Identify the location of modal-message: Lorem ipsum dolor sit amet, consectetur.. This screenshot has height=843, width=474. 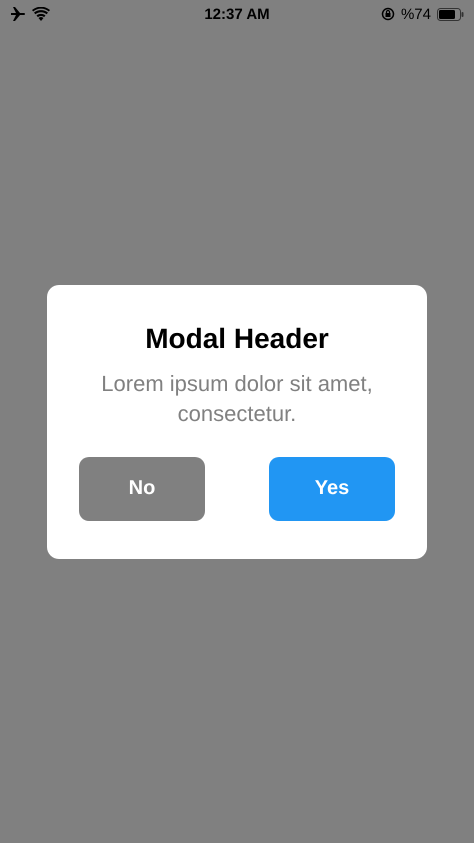
(237, 399).